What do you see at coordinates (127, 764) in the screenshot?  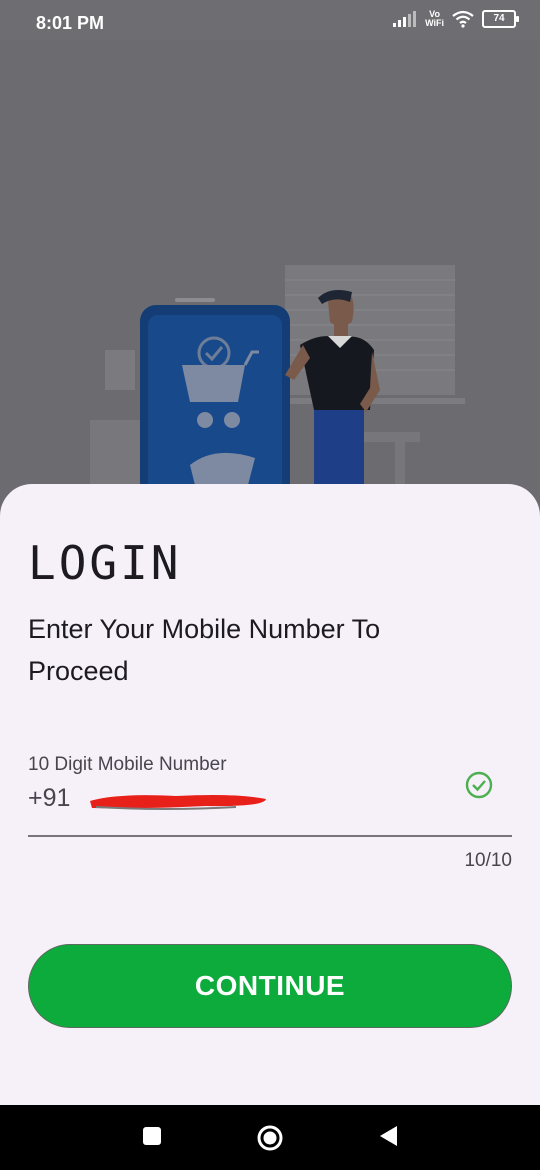 I see `phone-field-label: 10 Digit Mobile Number` at bounding box center [127, 764].